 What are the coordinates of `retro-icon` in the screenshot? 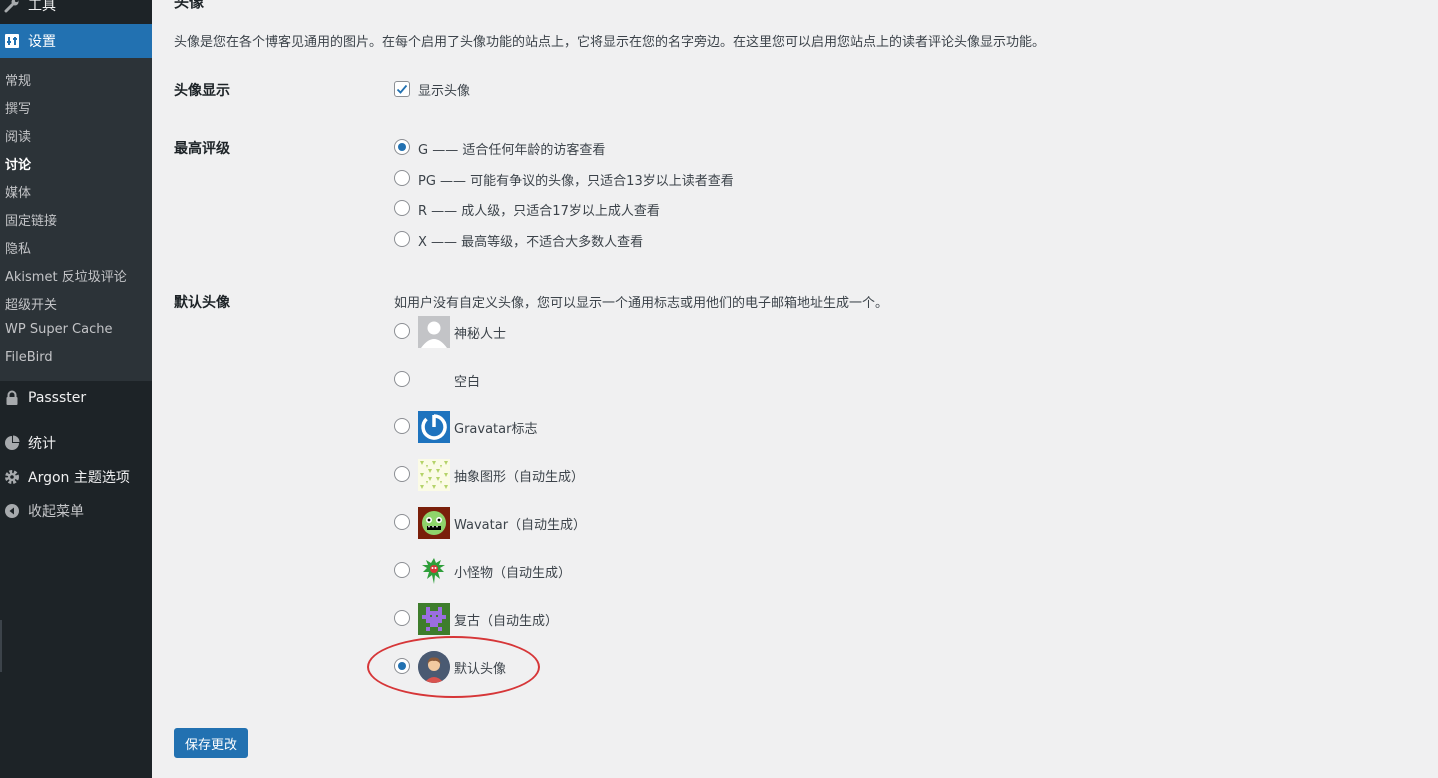 It's located at (434, 619).